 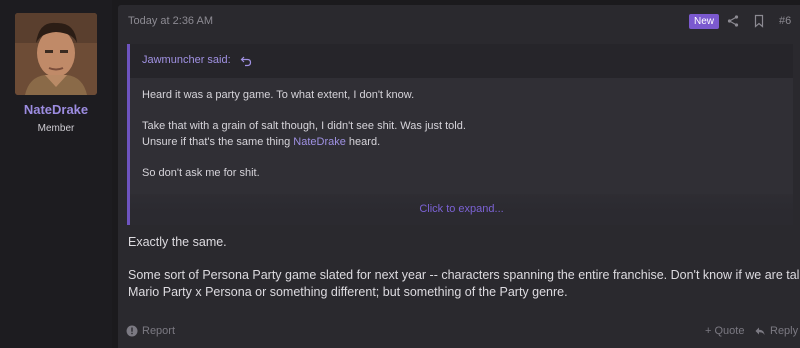 I want to click on reply-icon, so click(x=760, y=331).